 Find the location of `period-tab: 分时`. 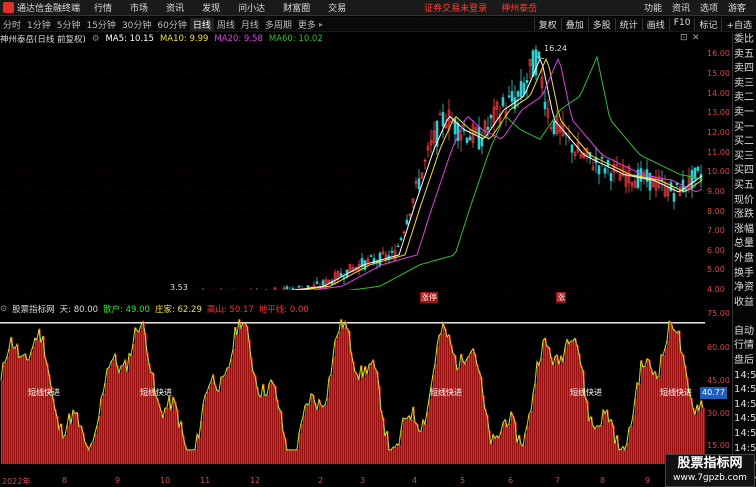

period-tab: 分时 is located at coordinates (12, 24).